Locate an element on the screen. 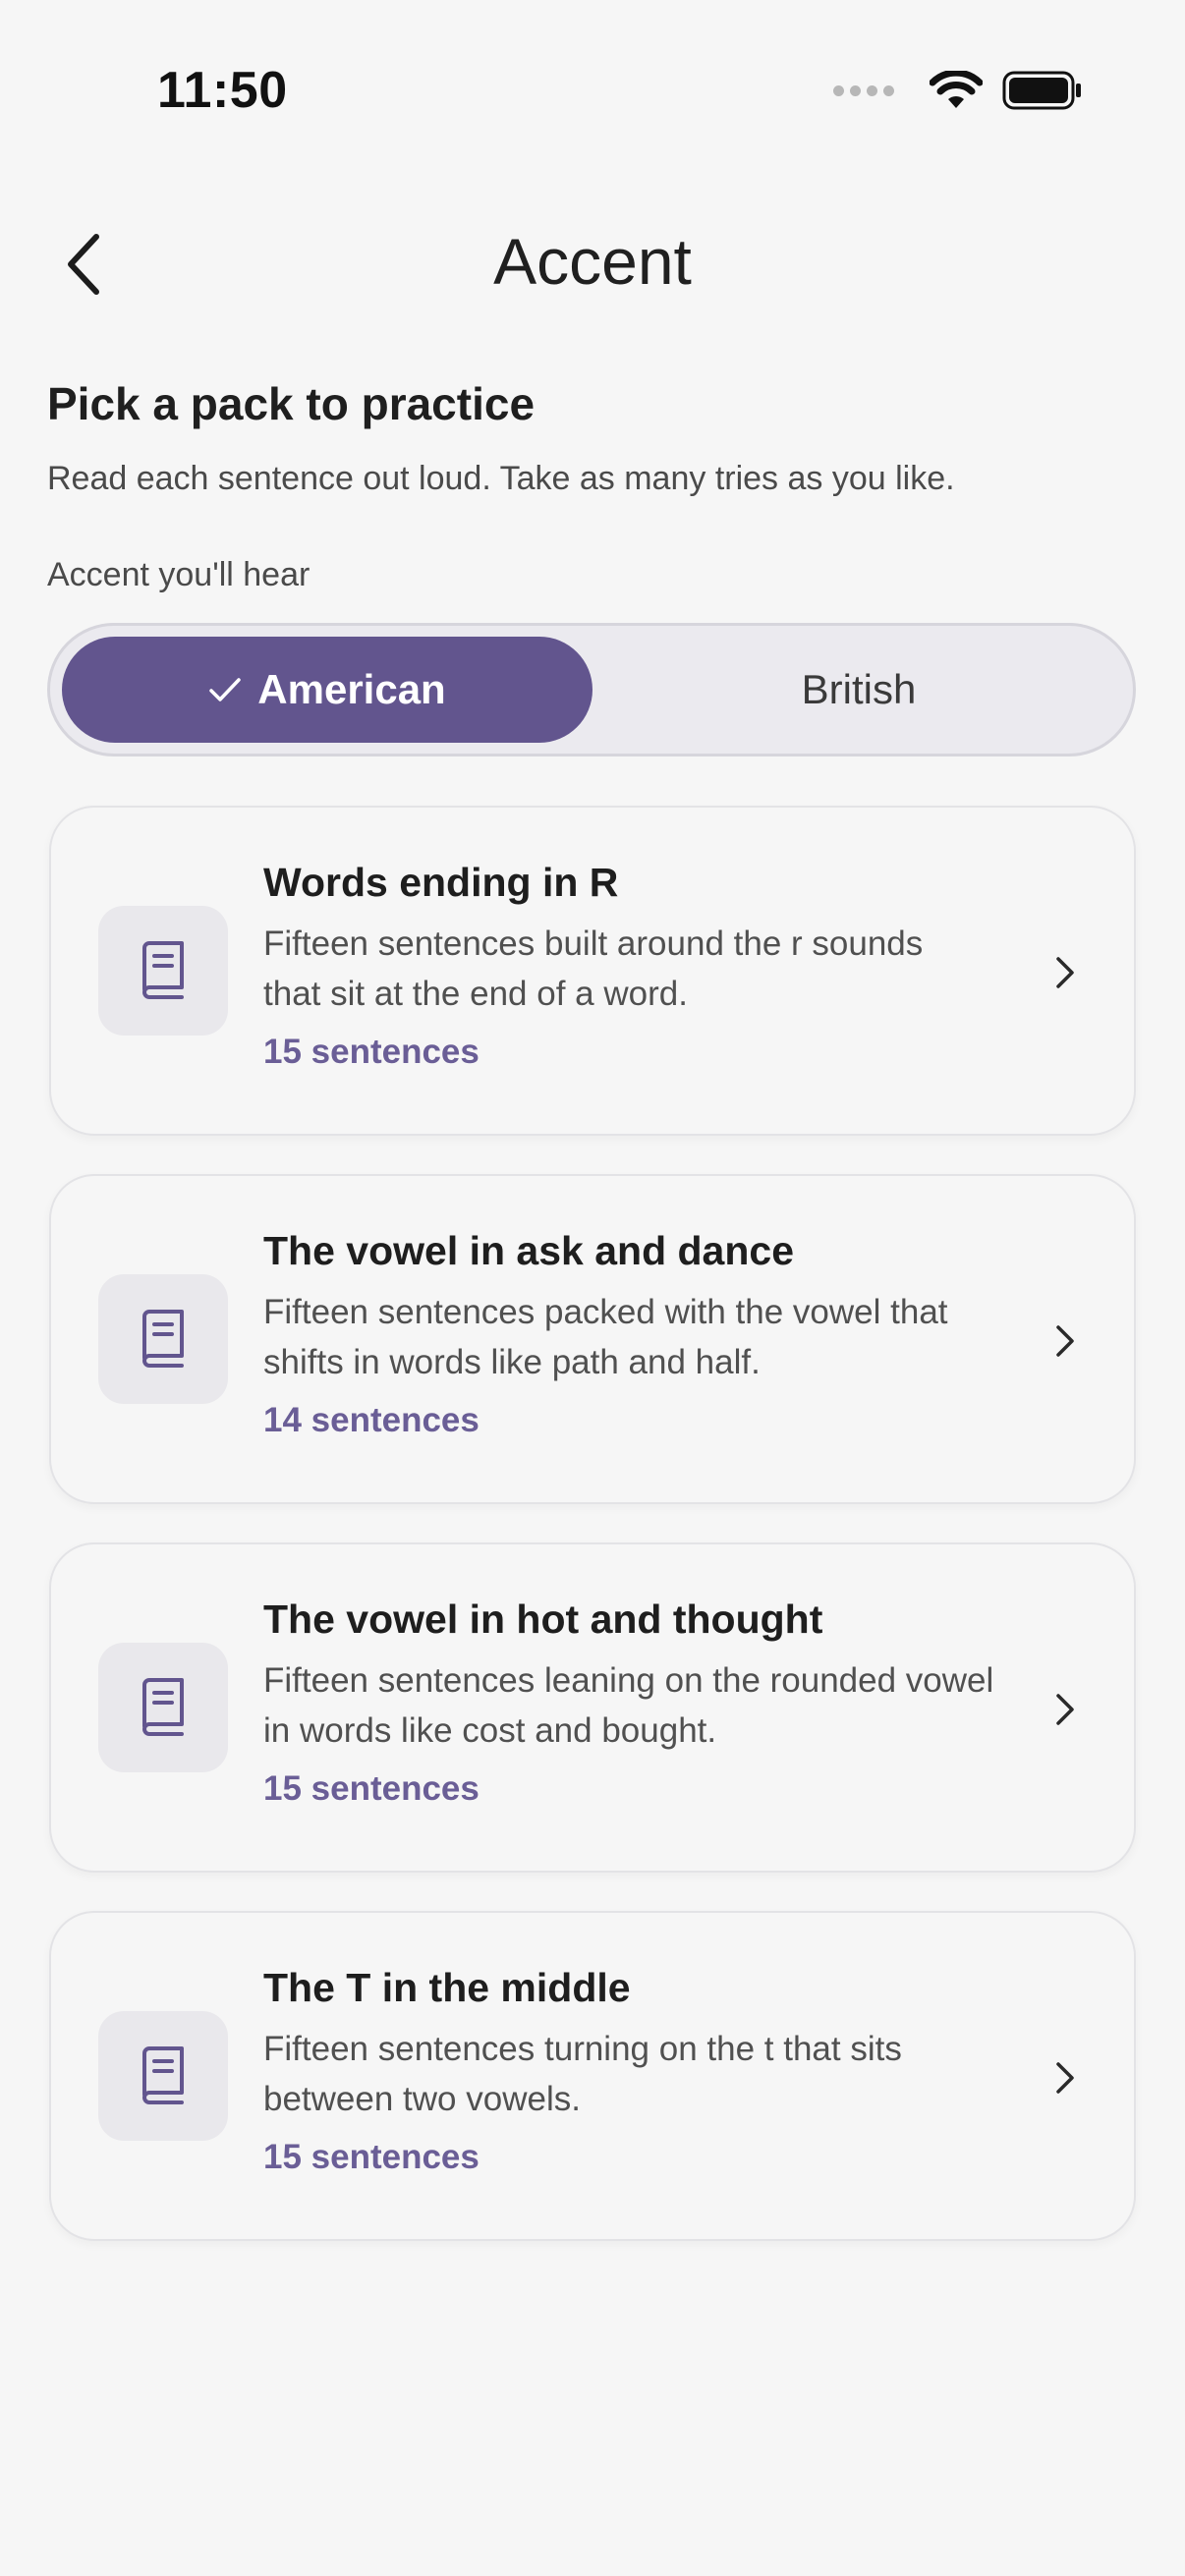 This screenshot has height=2576, width=1185. pack-title: Words ending in R is located at coordinates (441, 882).